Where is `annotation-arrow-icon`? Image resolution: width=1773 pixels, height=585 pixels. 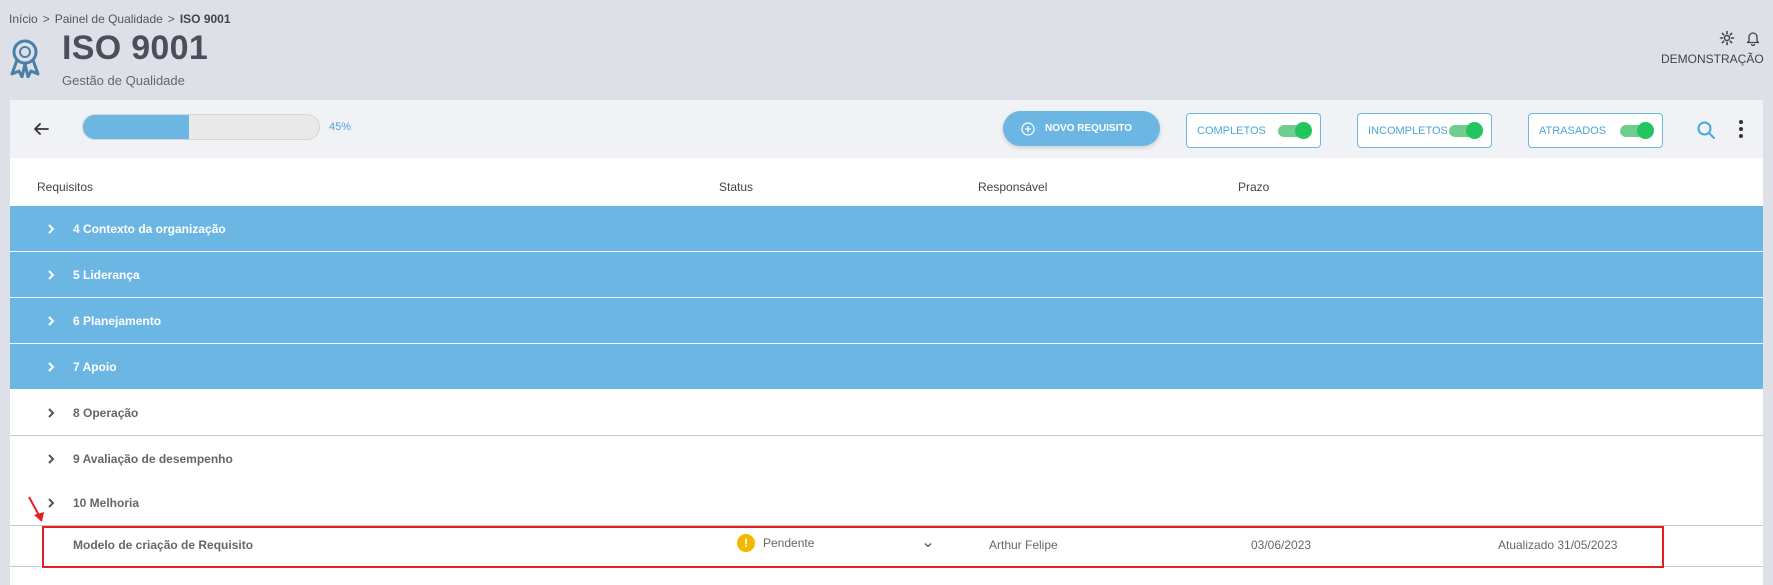
annotation-arrow-icon is located at coordinates (36, 509).